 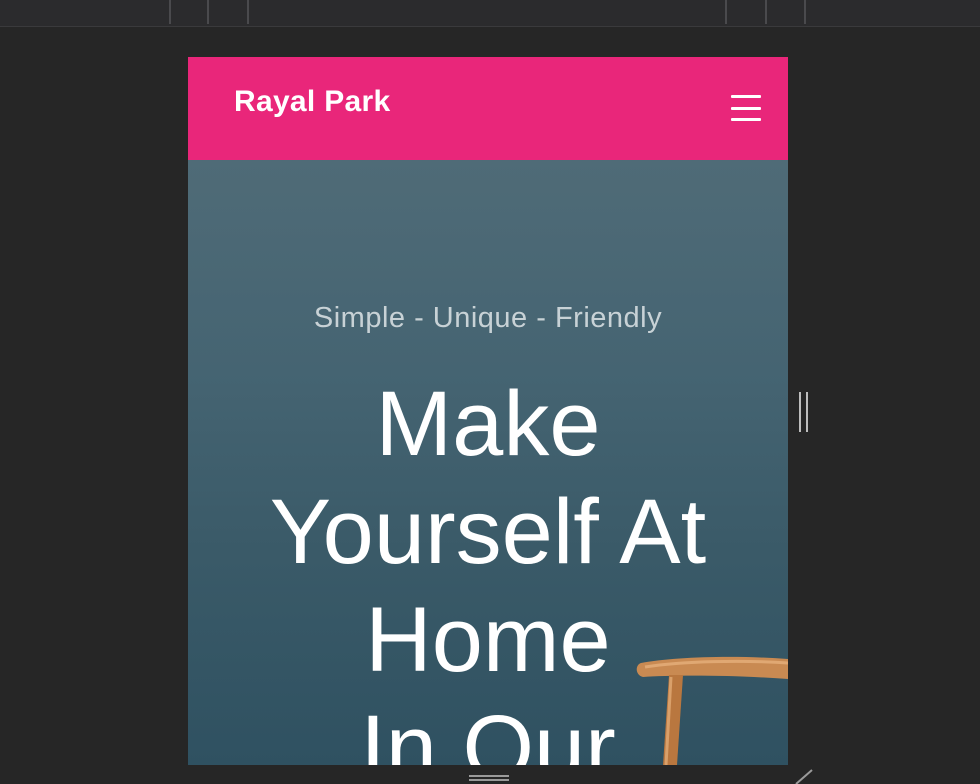 What do you see at coordinates (312, 102) in the screenshot?
I see `brand-logo: Rayal Park` at bounding box center [312, 102].